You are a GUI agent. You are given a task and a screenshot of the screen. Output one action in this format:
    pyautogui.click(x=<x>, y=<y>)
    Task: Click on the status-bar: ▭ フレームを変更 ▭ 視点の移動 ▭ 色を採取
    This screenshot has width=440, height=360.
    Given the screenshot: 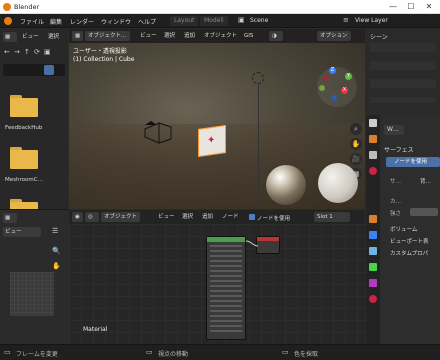 What is the action you would take?
    pyautogui.click(x=220, y=352)
    